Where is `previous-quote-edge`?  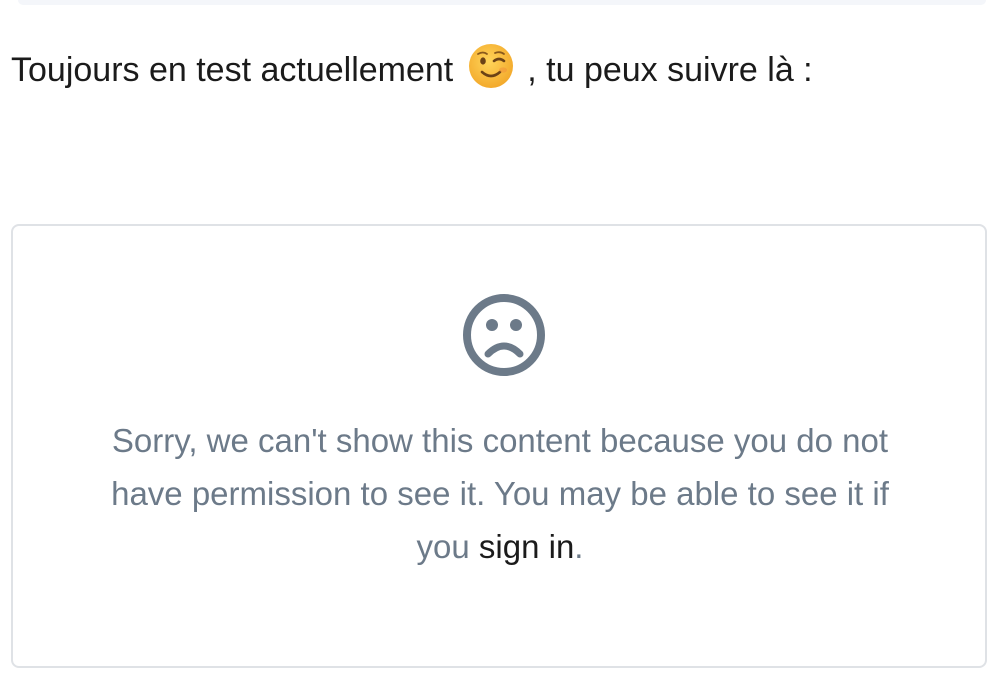 previous-quote-edge is located at coordinates (502, 2).